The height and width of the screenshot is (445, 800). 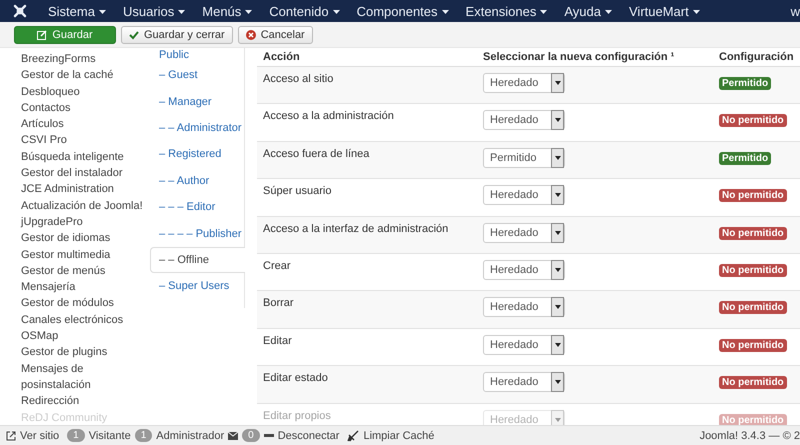 What do you see at coordinates (197, 286) in the screenshot?
I see `group-tab: – Super Users` at bounding box center [197, 286].